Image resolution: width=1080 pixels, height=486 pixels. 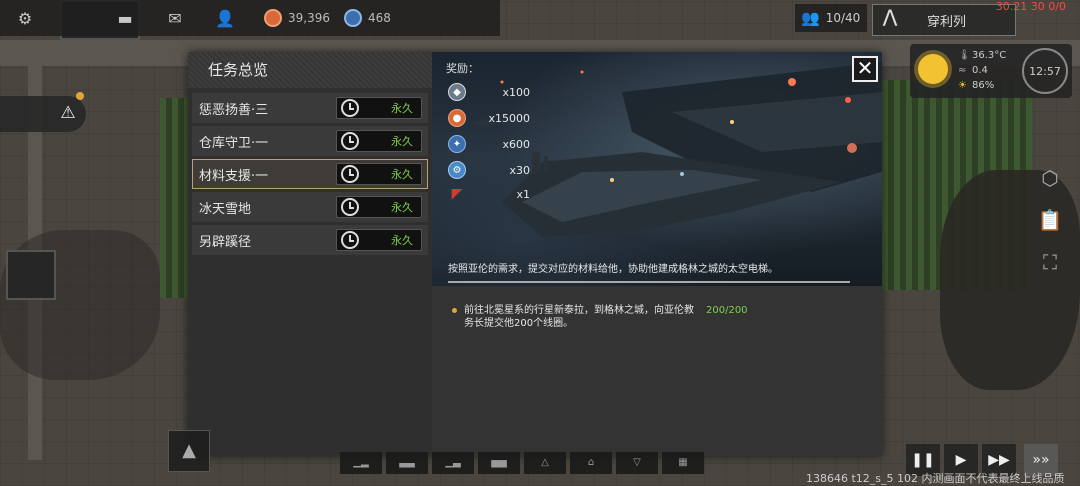 What do you see at coordinates (933, 69) in the screenshot?
I see `sun-icon` at bounding box center [933, 69].